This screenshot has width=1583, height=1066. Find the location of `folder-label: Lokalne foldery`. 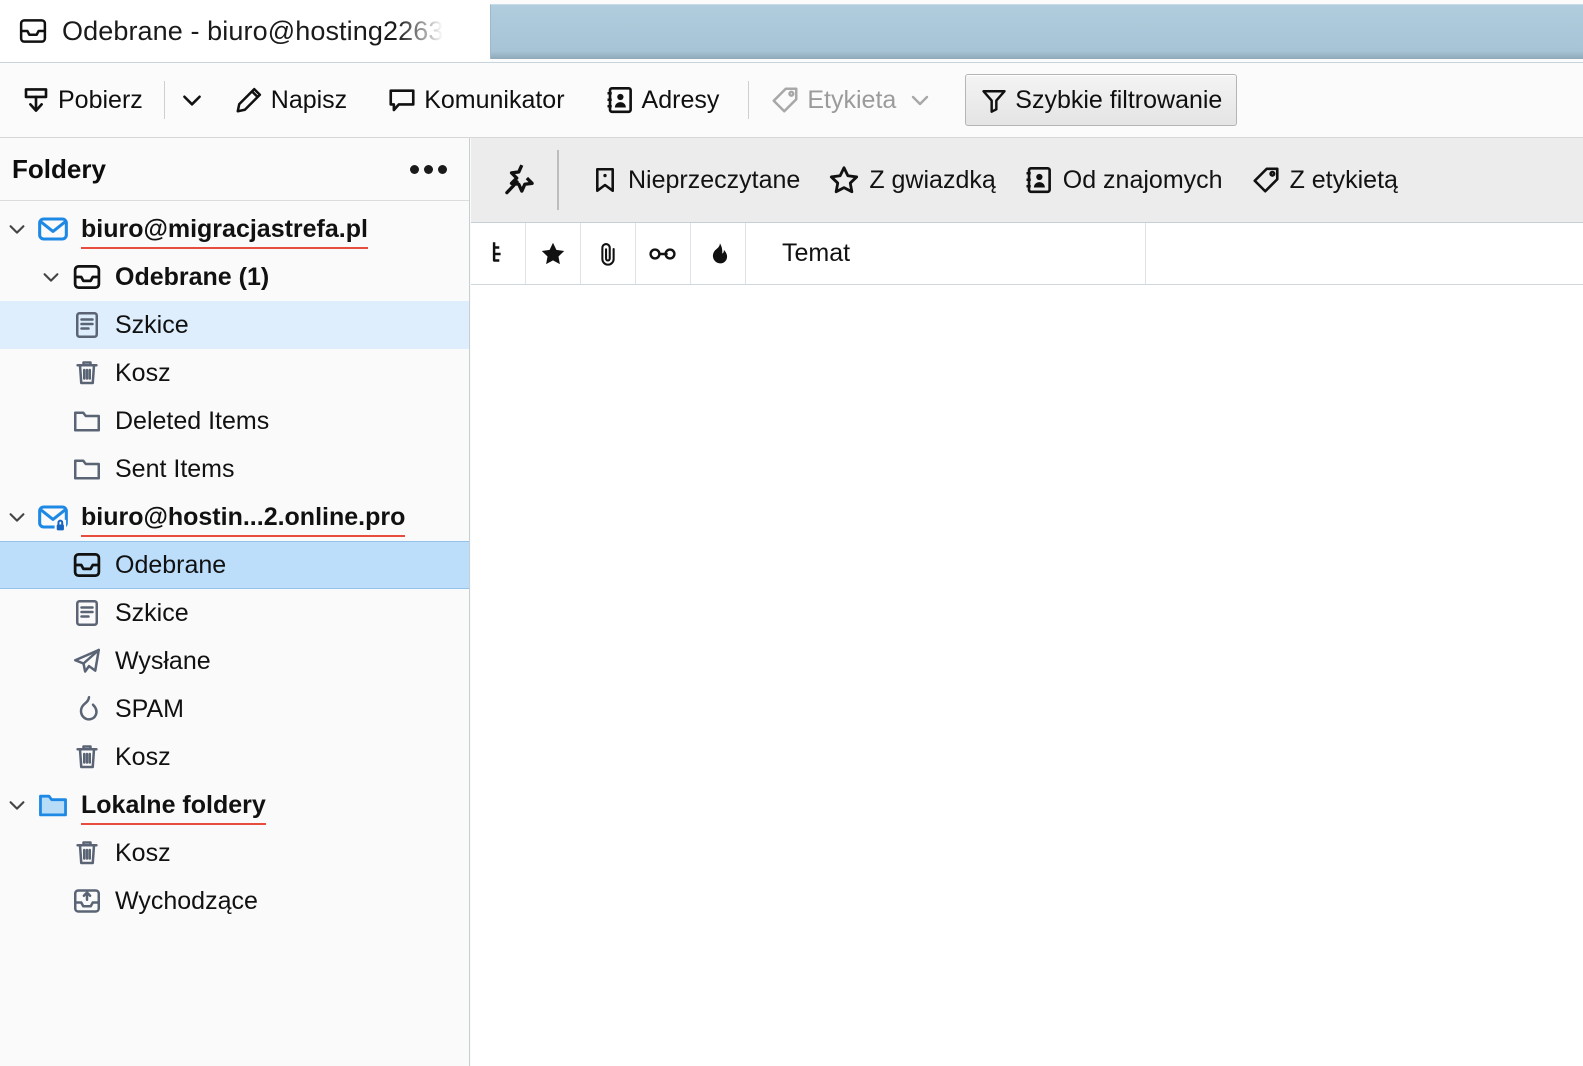

folder-label: Lokalne foldery is located at coordinates (173, 807).